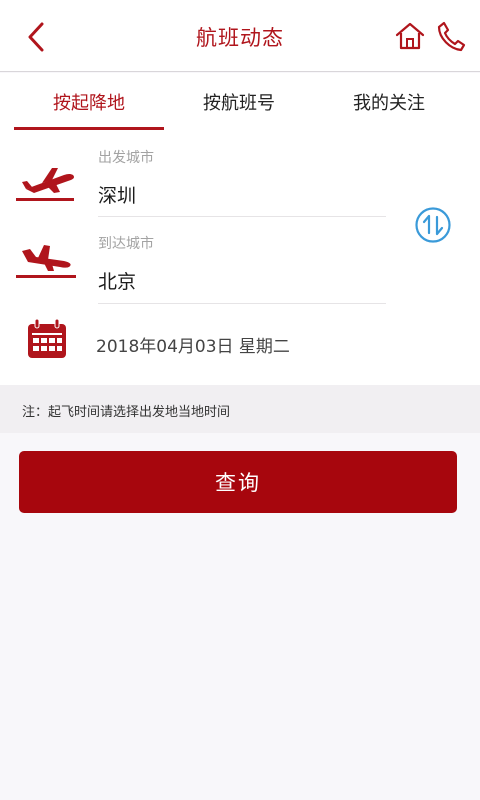 This screenshot has width=480, height=800. I want to click on tab-label: 按起降地, so click(89, 103).